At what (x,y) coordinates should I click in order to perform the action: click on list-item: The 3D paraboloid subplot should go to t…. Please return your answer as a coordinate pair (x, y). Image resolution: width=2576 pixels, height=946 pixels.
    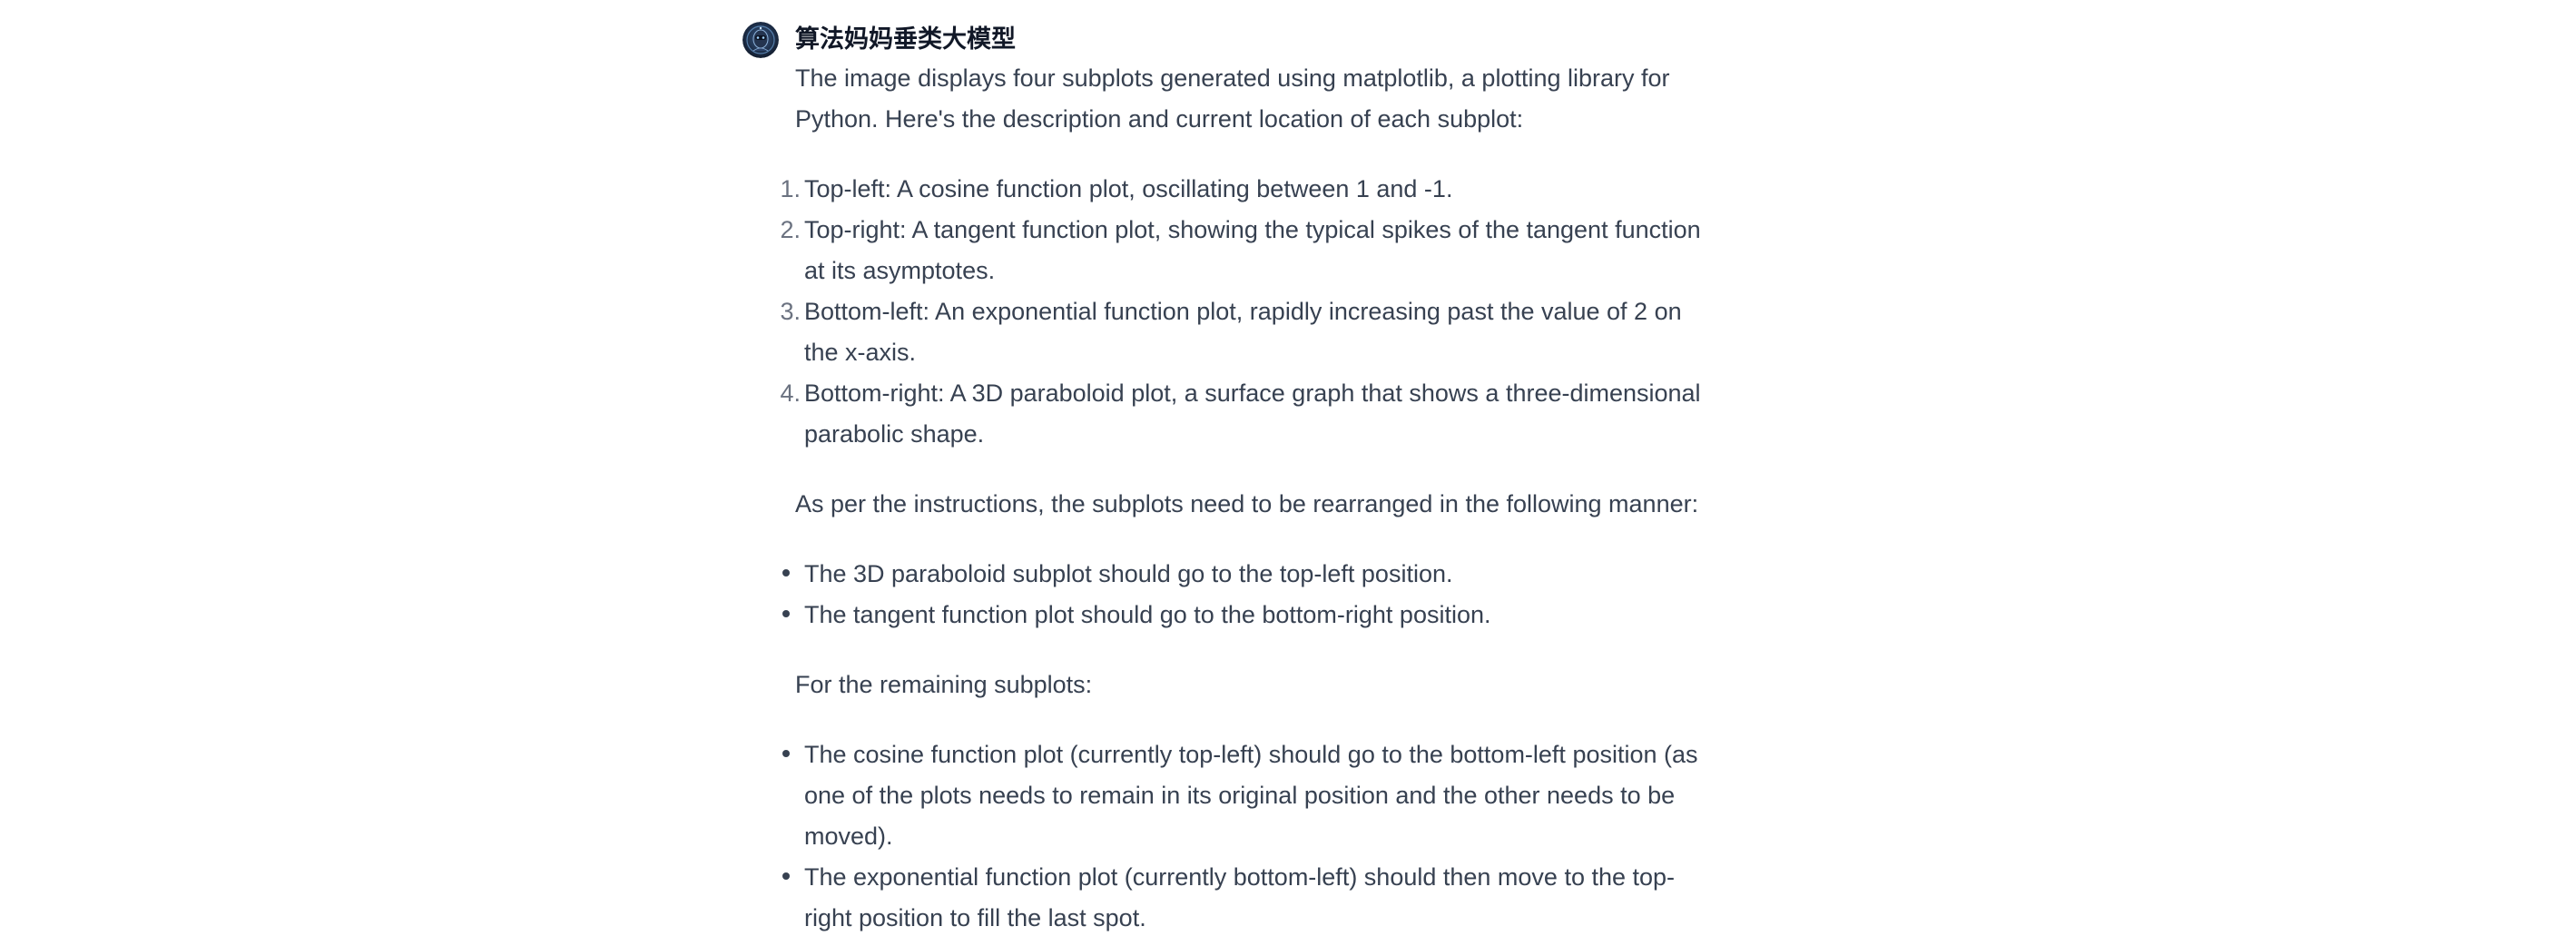
    Looking at the image, I should click on (1242, 574).